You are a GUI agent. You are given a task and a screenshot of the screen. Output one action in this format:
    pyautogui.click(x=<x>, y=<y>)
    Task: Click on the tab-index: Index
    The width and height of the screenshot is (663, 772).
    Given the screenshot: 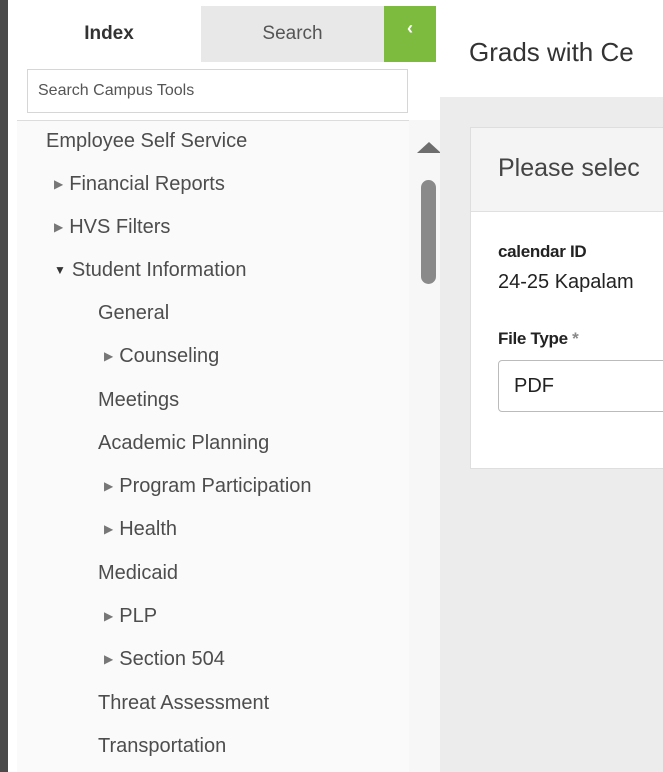 What is the action you would take?
    pyautogui.click(x=109, y=34)
    